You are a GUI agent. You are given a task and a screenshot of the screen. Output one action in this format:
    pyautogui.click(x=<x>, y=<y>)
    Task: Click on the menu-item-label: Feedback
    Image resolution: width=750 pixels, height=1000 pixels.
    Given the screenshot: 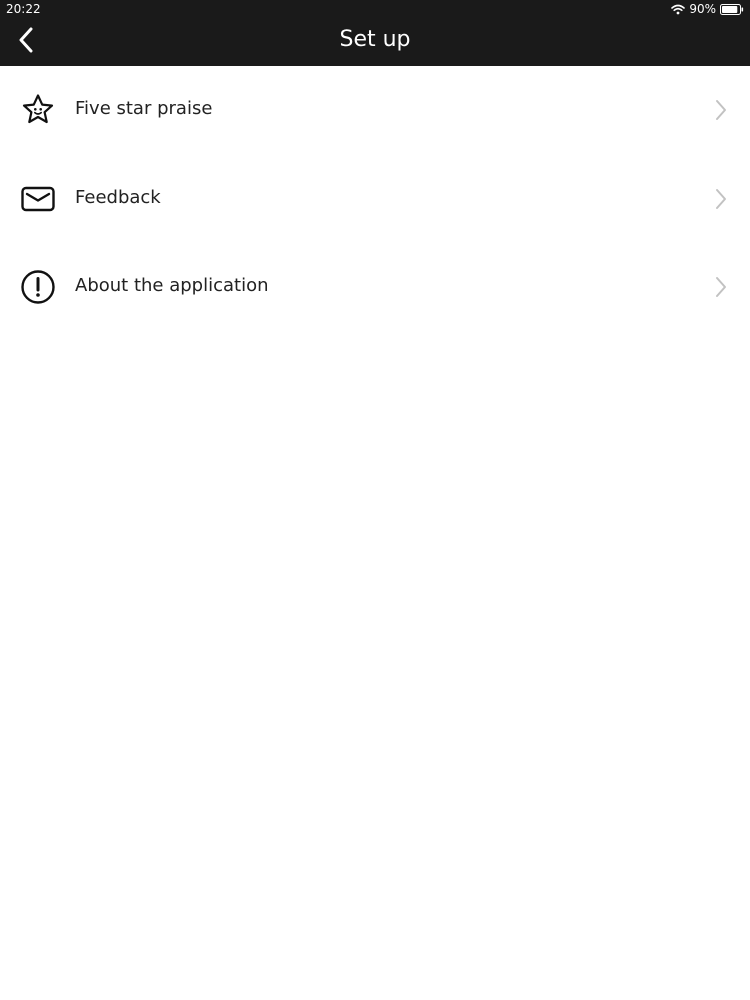 What is the action you would take?
    pyautogui.click(x=118, y=197)
    